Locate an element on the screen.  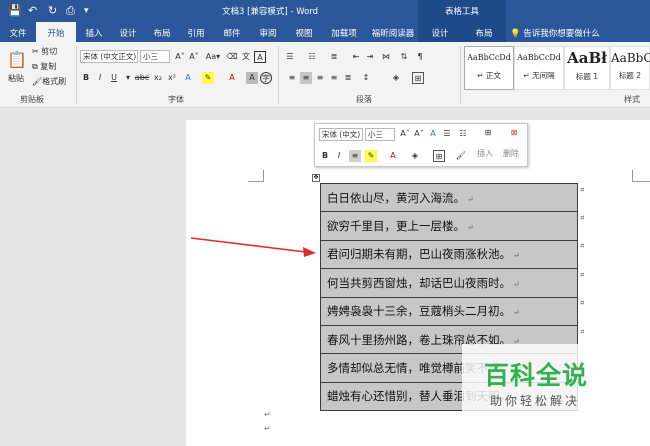
watermark-title: 百科全说 is located at coordinates (536, 375).